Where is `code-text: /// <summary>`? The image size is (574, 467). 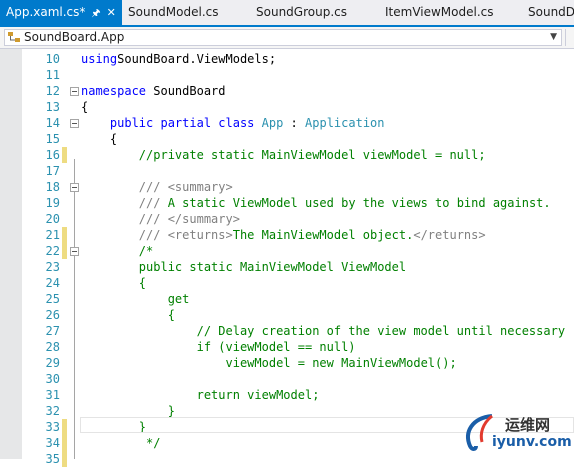 code-text: /// <summary> is located at coordinates (157, 187).